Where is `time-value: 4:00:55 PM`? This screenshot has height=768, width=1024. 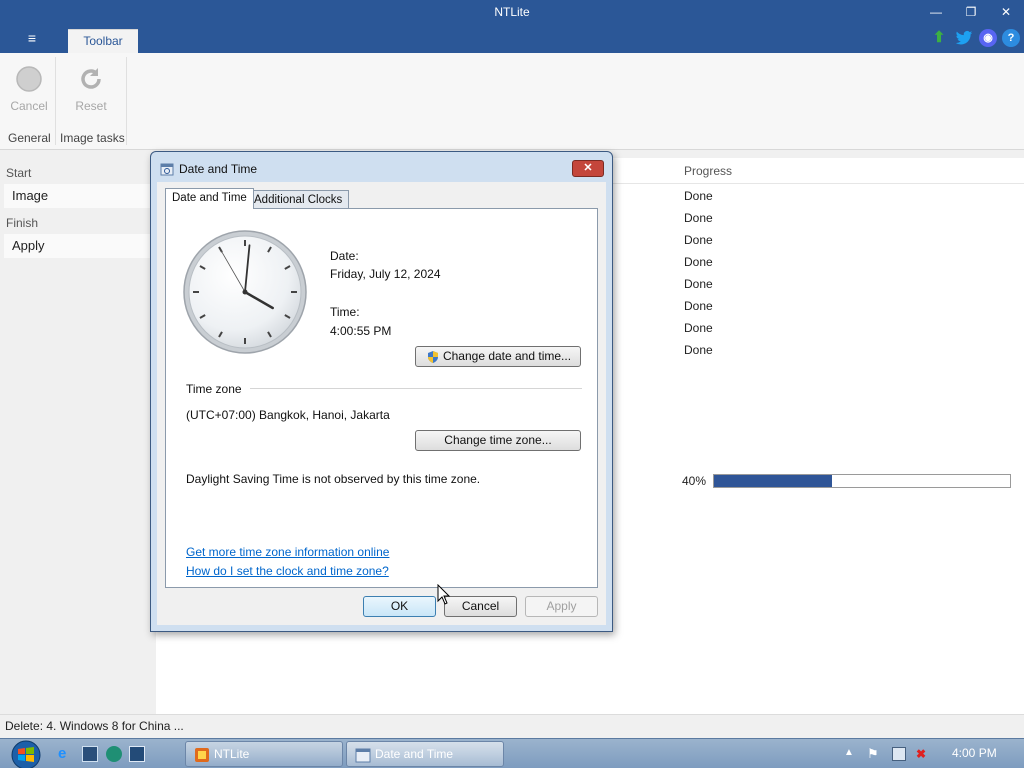 time-value: 4:00:55 PM is located at coordinates (361, 331).